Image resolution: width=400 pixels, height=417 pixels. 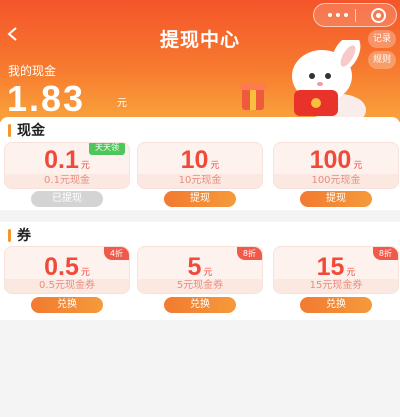 What do you see at coordinates (200, 199) in the screenshot?
I see `withdraw-button-10: 提现` at bounding box center [200, 199].